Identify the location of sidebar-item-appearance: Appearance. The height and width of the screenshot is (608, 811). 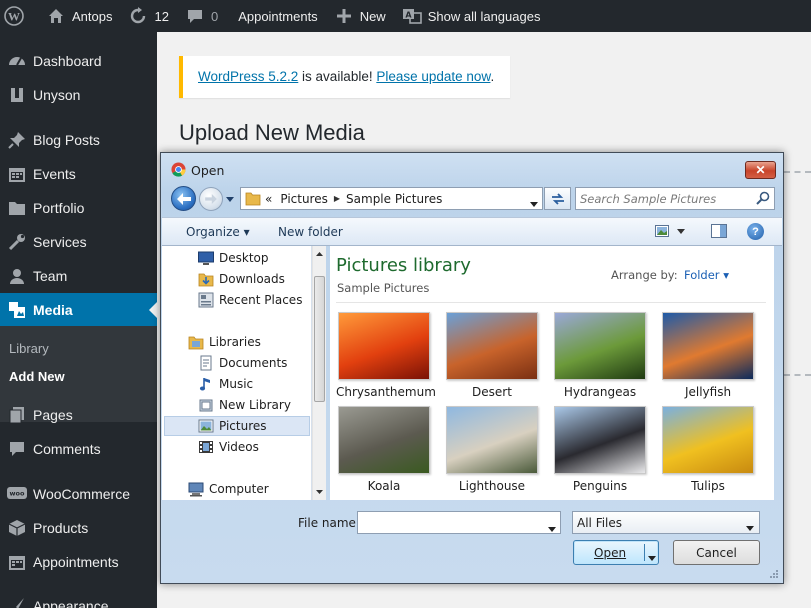
(78, 598).